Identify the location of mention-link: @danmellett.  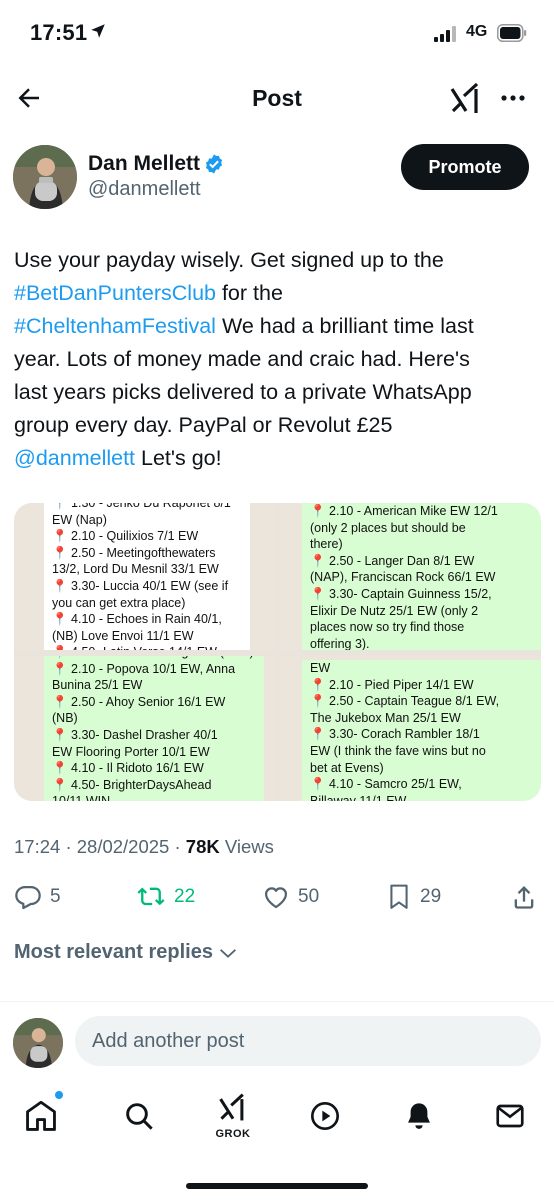
(74, 458).